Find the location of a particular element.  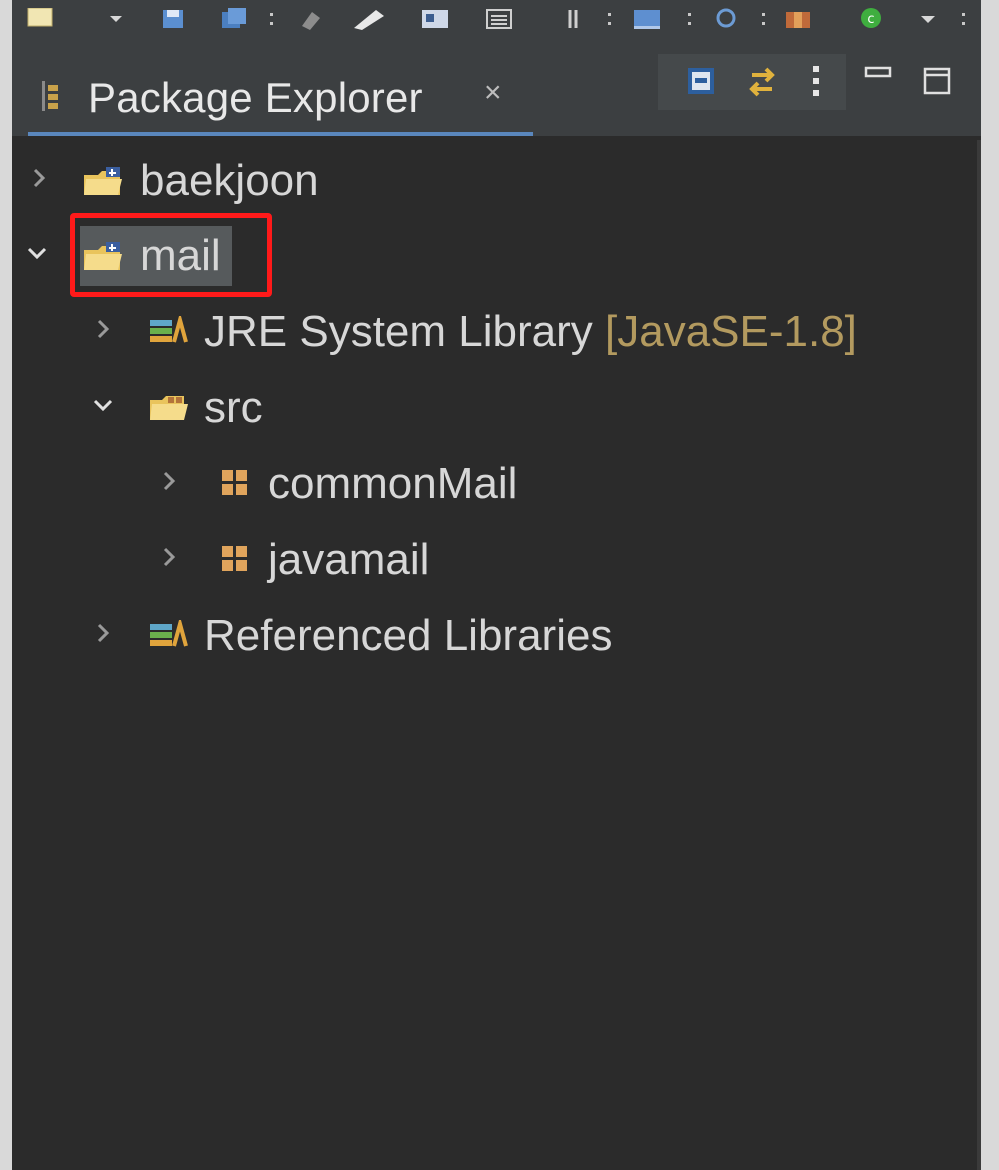

tree-item: baekjoon is located at coordinates (494, 181).